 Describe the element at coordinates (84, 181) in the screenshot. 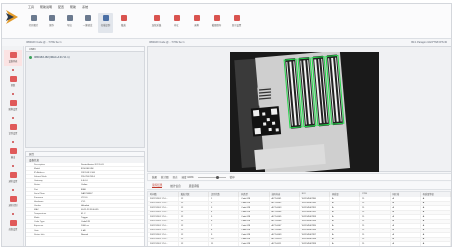

I see `property-value: 0.0.0.0` at that location.